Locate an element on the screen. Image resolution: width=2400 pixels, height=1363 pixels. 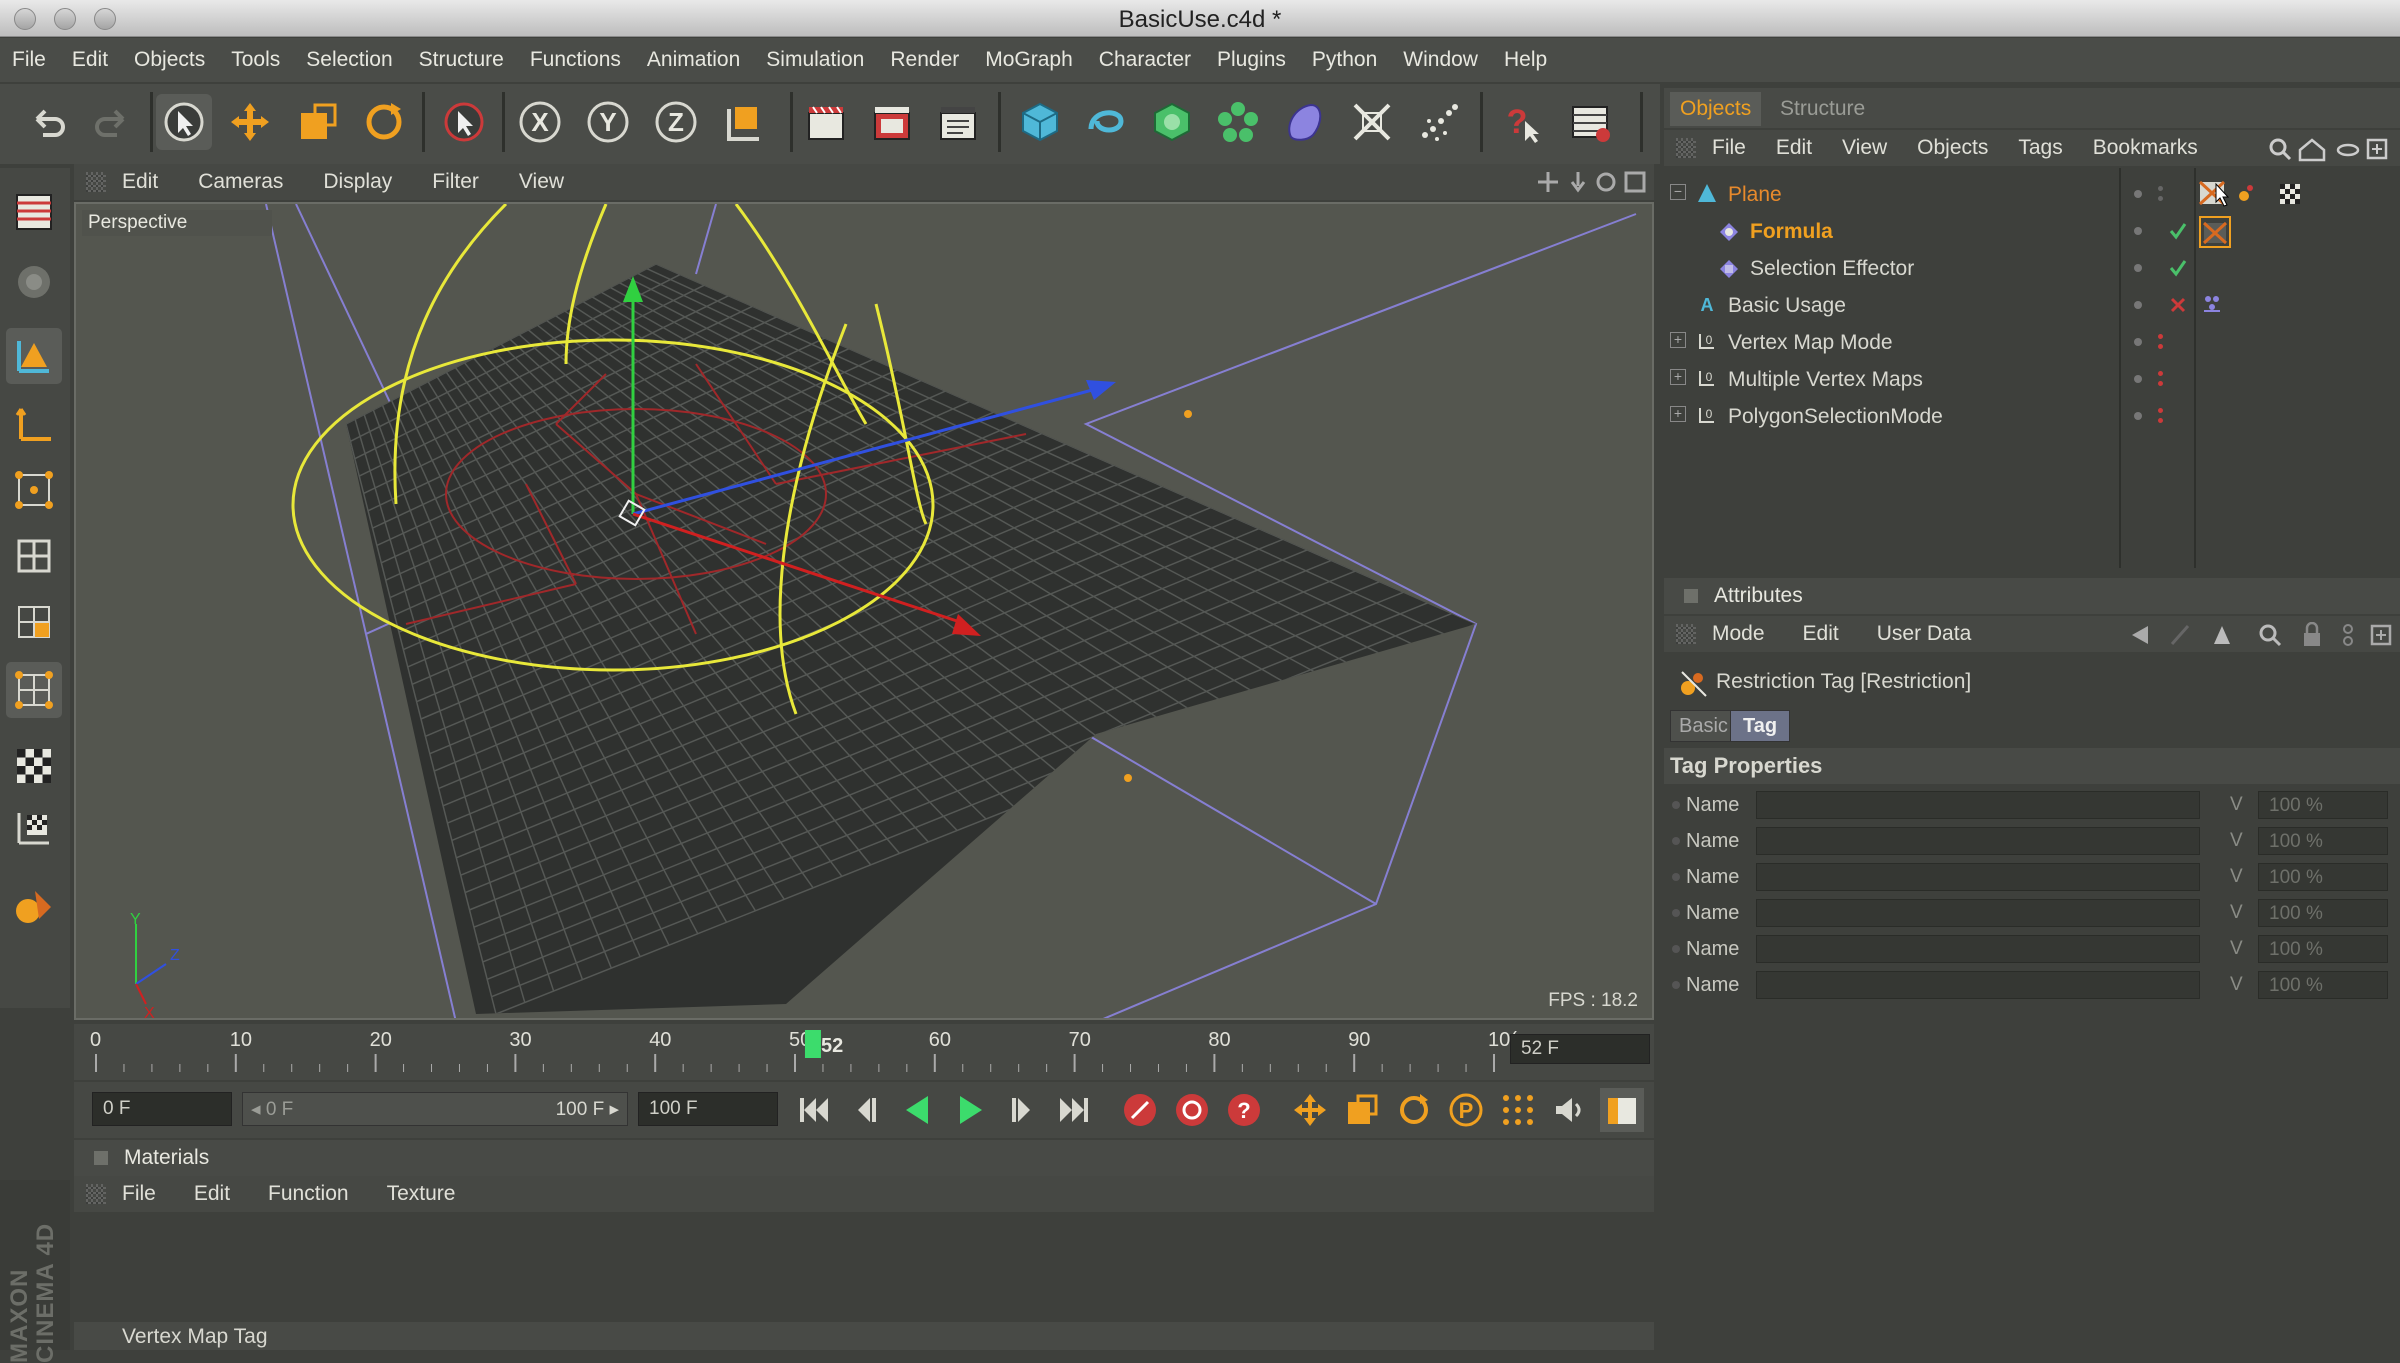
attr-tab-basic: Basic is located at coordinates (1703, 726).